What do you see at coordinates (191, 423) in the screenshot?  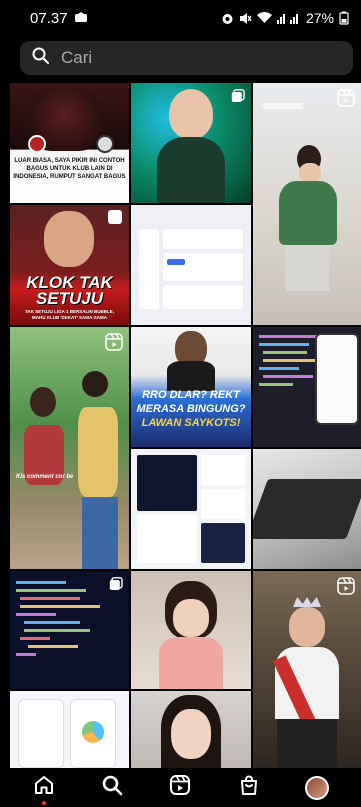 I see `post-headline-3: LAWAN SAYKOTS!` at bounding box center [191, 423].